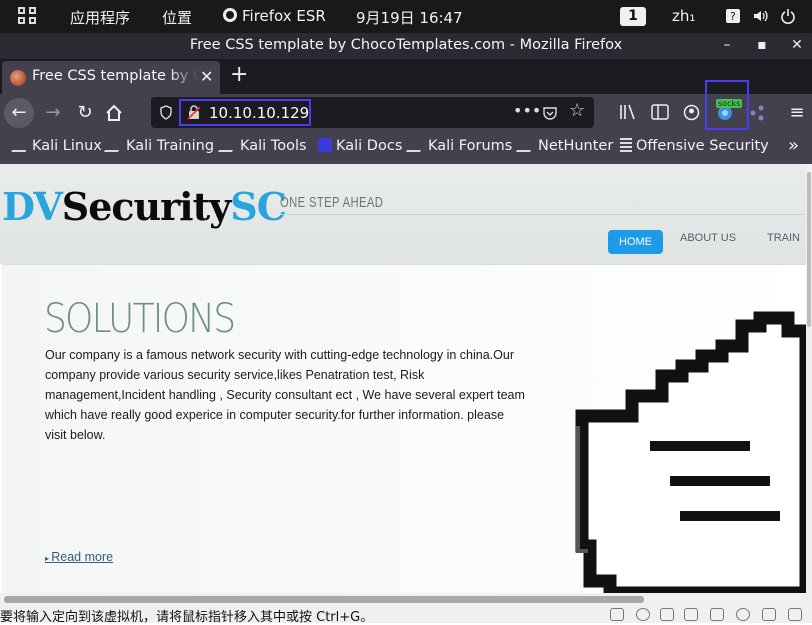 This screenshot has width=812, height=625. Describe the element at coordinates (53, 113) in the screenshot. I see `forward-button: →` at that location.